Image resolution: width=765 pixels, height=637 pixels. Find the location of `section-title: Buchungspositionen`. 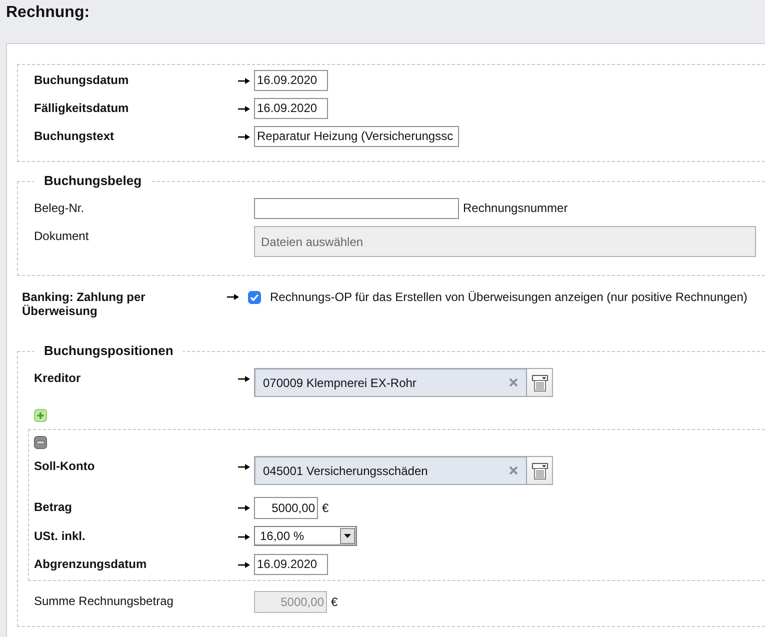

section-title: Buchungspositionen is located at coordinates (109, 350).